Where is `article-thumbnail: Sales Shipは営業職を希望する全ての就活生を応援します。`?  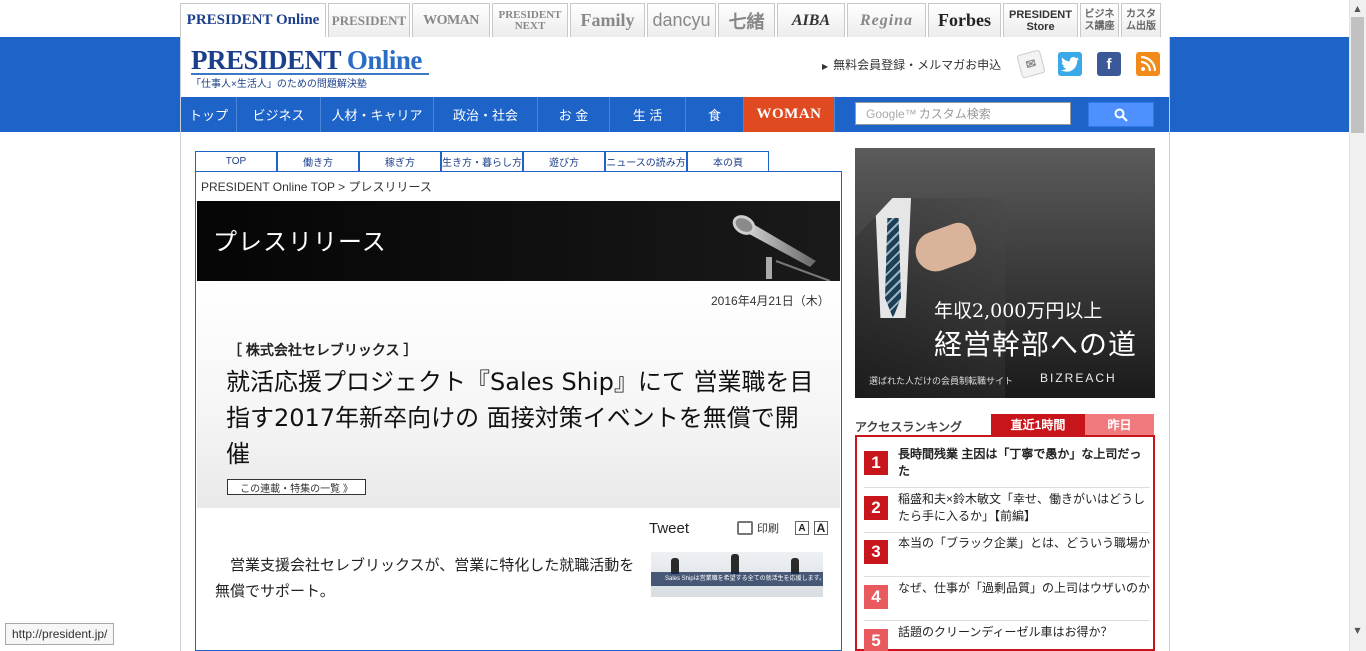 article-thumbnail: Sales Shipは営業職を希望する全ての就活生を応援します。 is located at coordinates (737, 574).